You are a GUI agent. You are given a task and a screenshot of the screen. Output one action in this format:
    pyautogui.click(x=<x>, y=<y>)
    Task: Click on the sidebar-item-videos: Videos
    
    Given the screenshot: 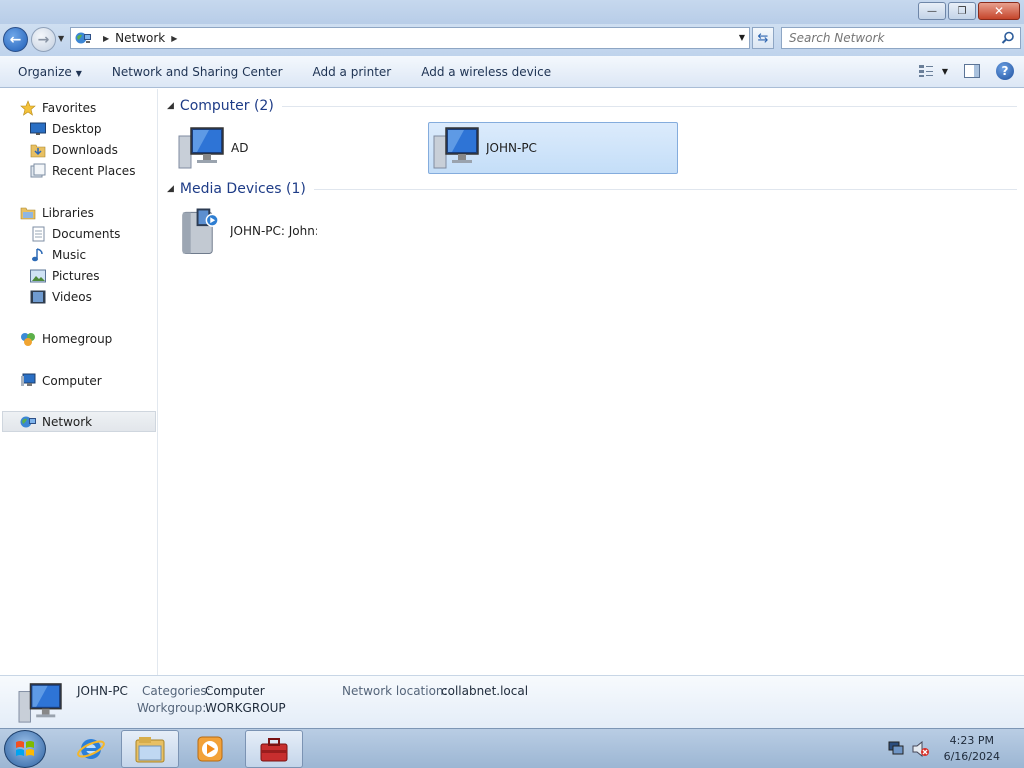 What is the action you would take?
    pyautogui.click(x=61, y=296)
    